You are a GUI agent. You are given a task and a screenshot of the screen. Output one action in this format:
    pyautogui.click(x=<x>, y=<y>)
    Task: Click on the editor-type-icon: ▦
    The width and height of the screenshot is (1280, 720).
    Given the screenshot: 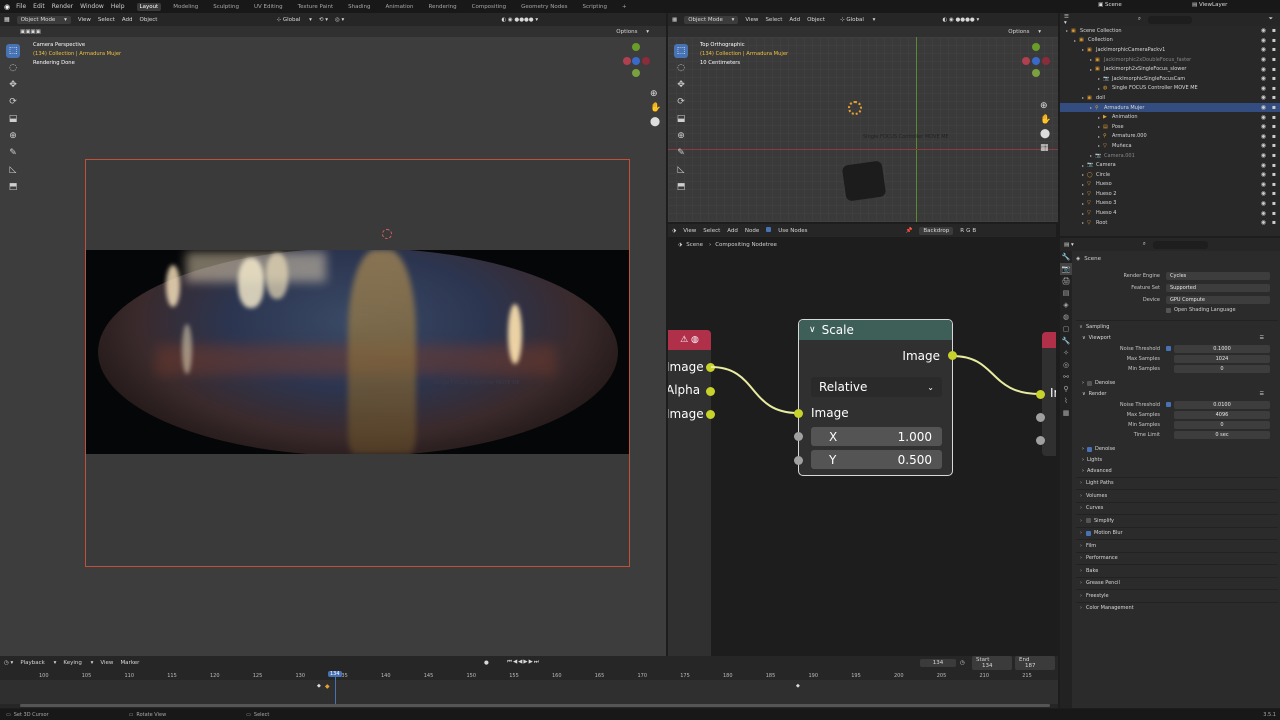 What is the action you would take?
    pyautogui.click(x=674, y=20)
    